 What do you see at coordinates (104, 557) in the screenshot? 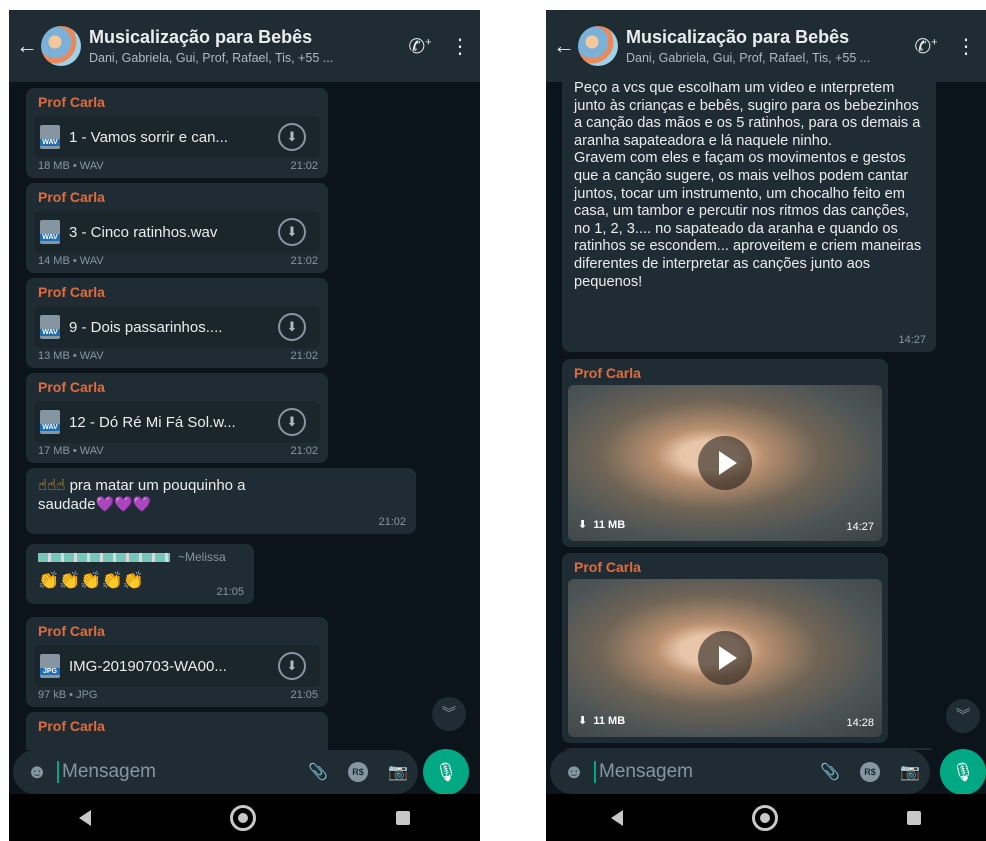
I see `redacted-phone-number` at bounding box center [104, 557].